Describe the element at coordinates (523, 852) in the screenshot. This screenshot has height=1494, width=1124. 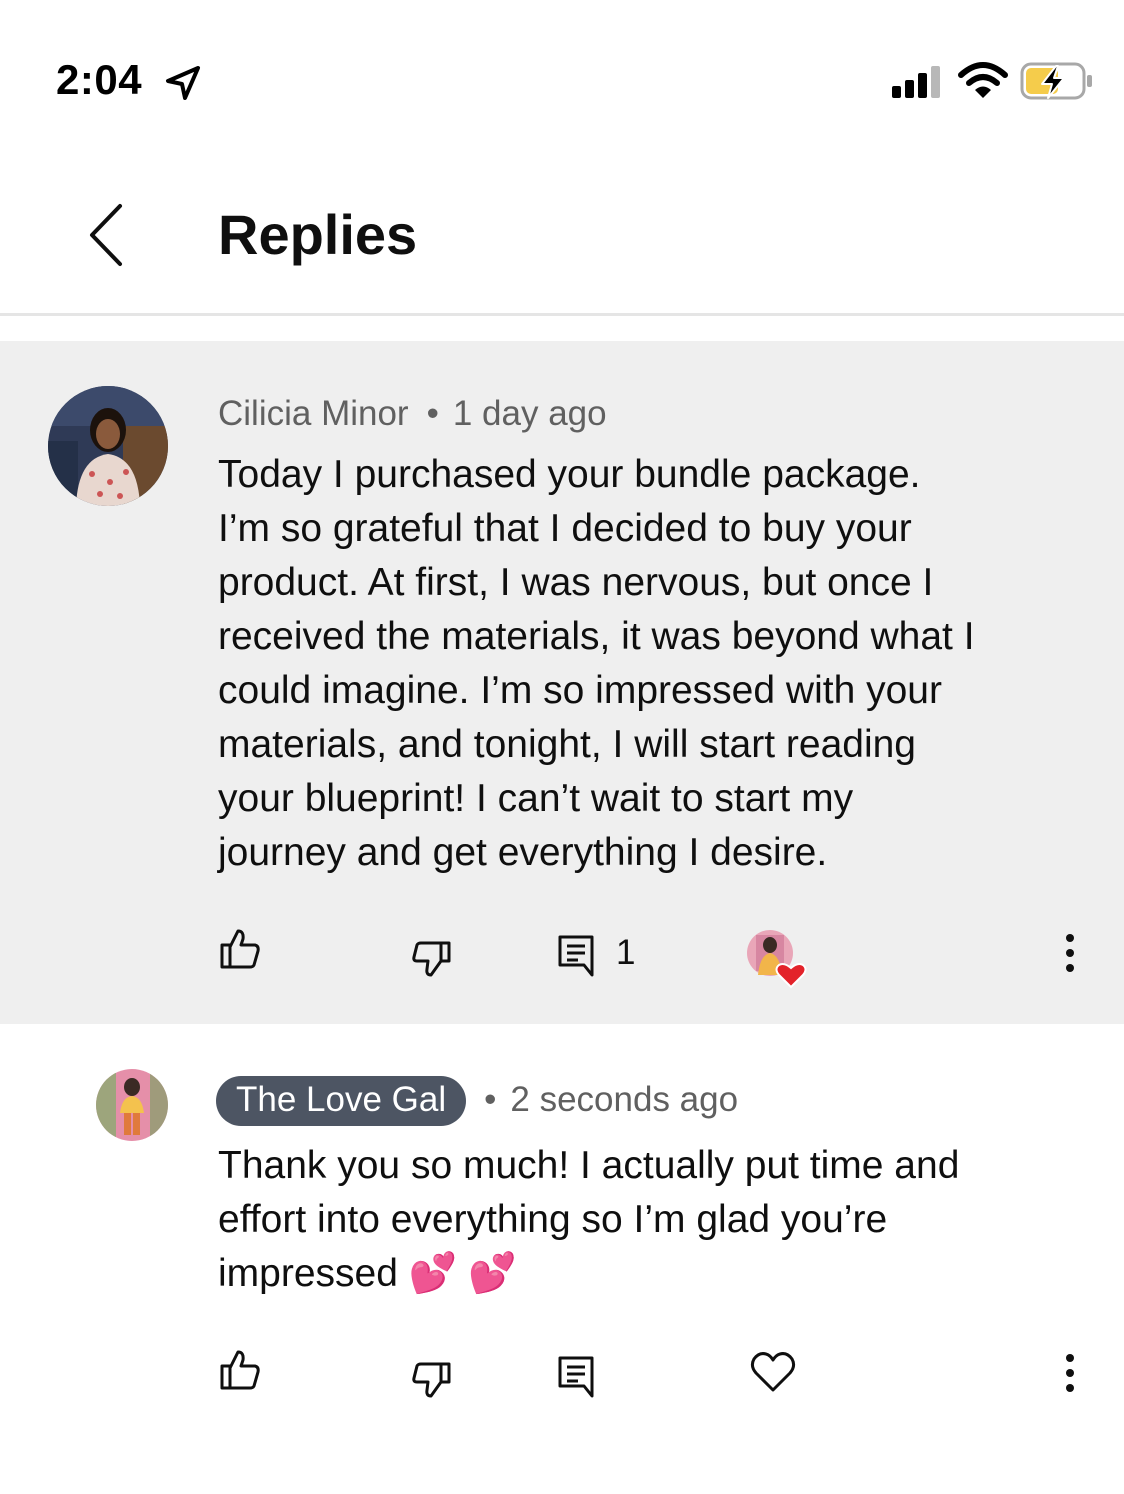
I see `comment-line: journey and get everything I desire.` at that location.